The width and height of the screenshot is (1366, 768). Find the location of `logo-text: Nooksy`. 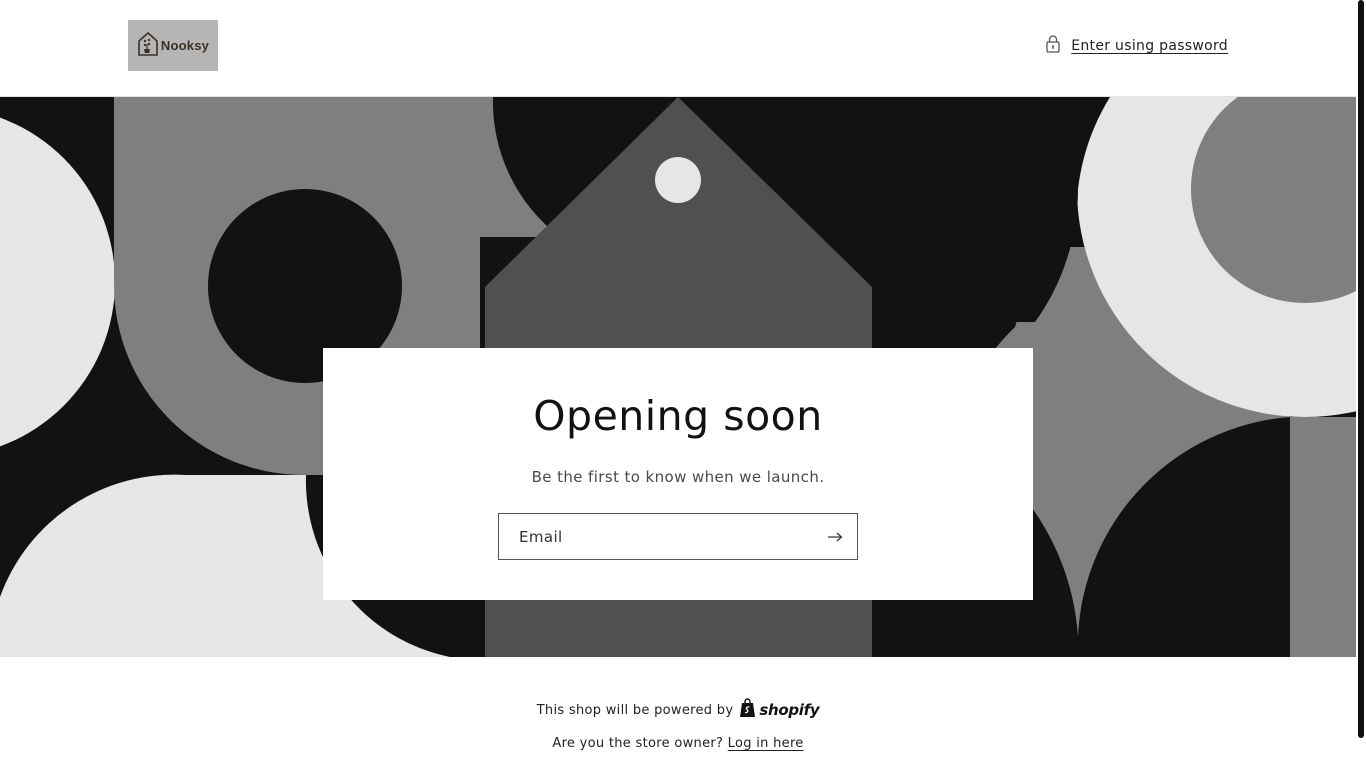

logo-text: Nooksy is located at coordinates (185, 45).